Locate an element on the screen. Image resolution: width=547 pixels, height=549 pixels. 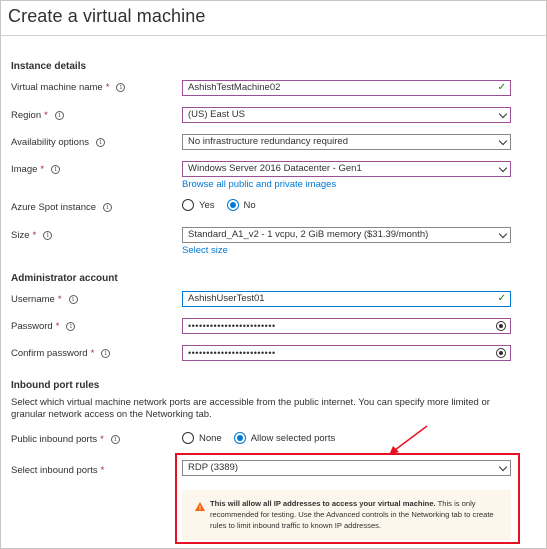
region-label-text: Region is located at coordinates (26, 115).